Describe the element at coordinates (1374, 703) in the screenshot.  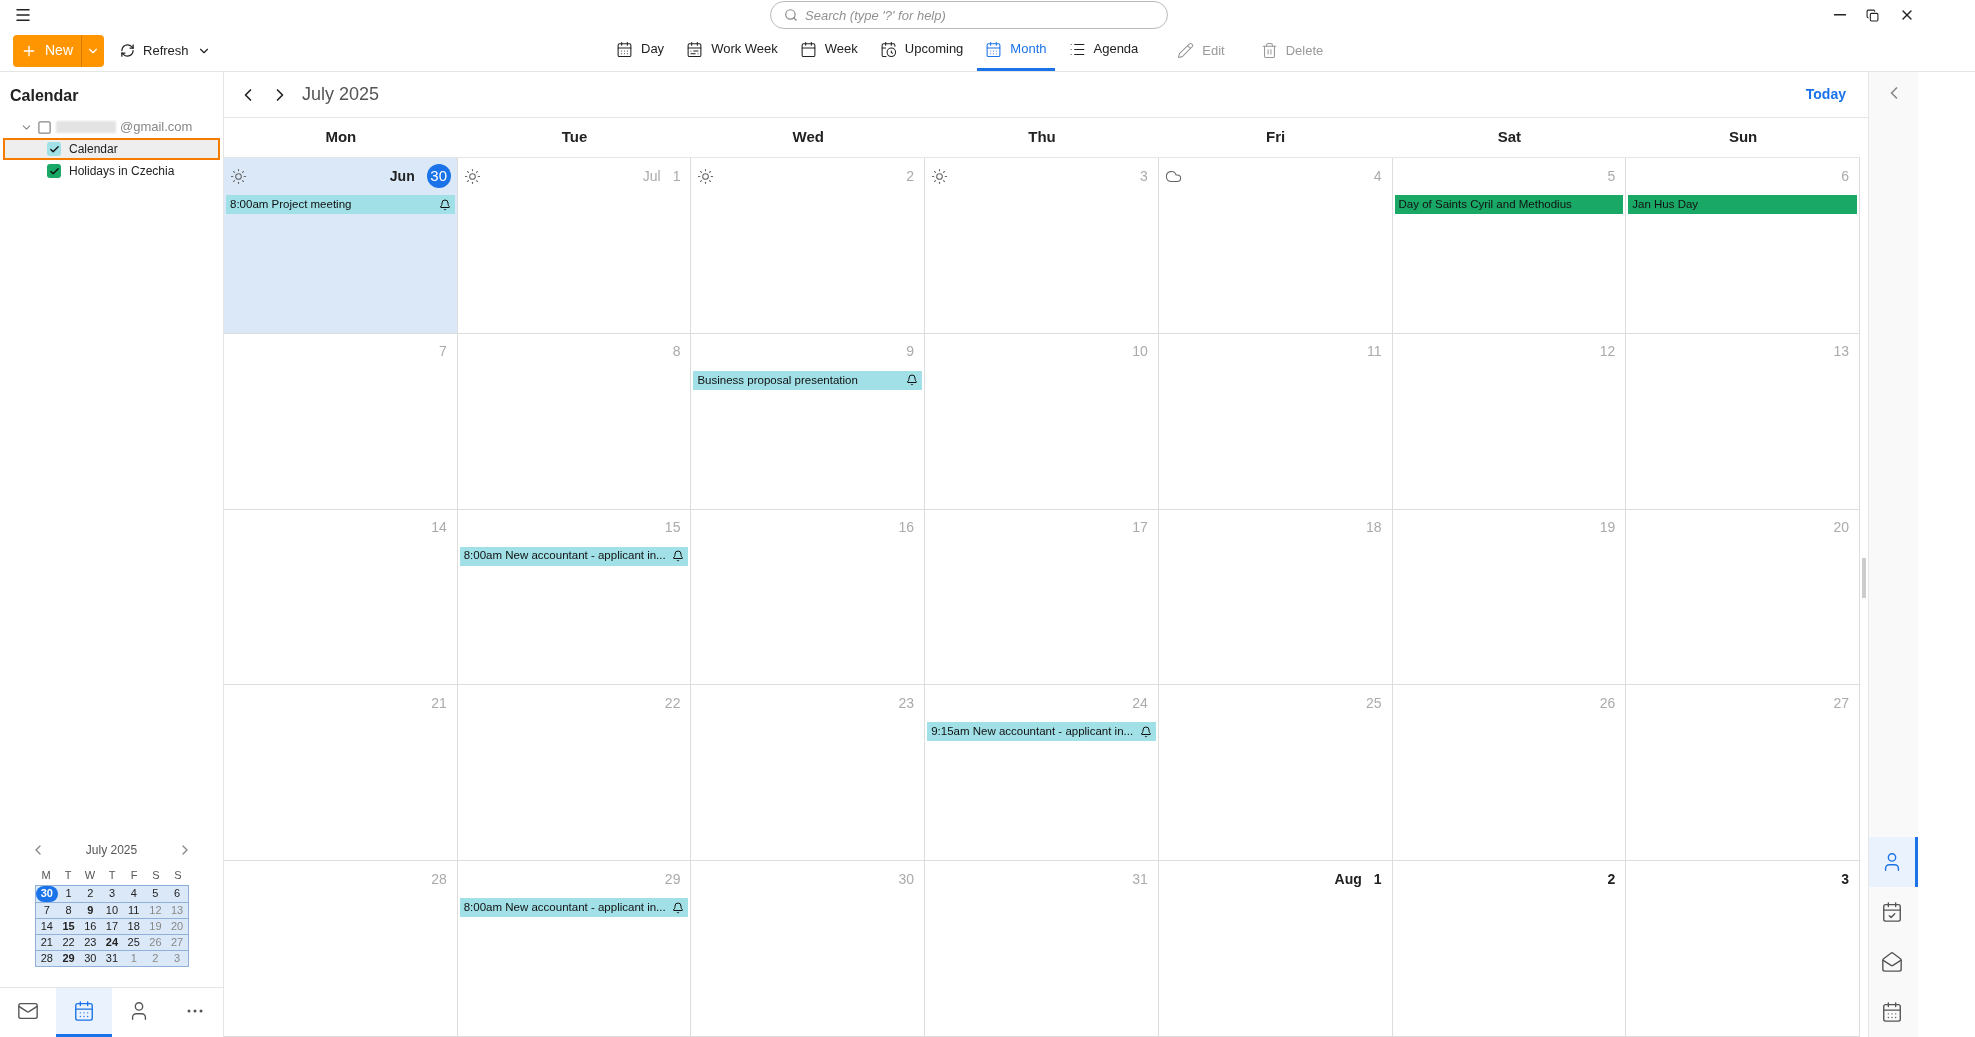
I see `day-number: 25` at that location.